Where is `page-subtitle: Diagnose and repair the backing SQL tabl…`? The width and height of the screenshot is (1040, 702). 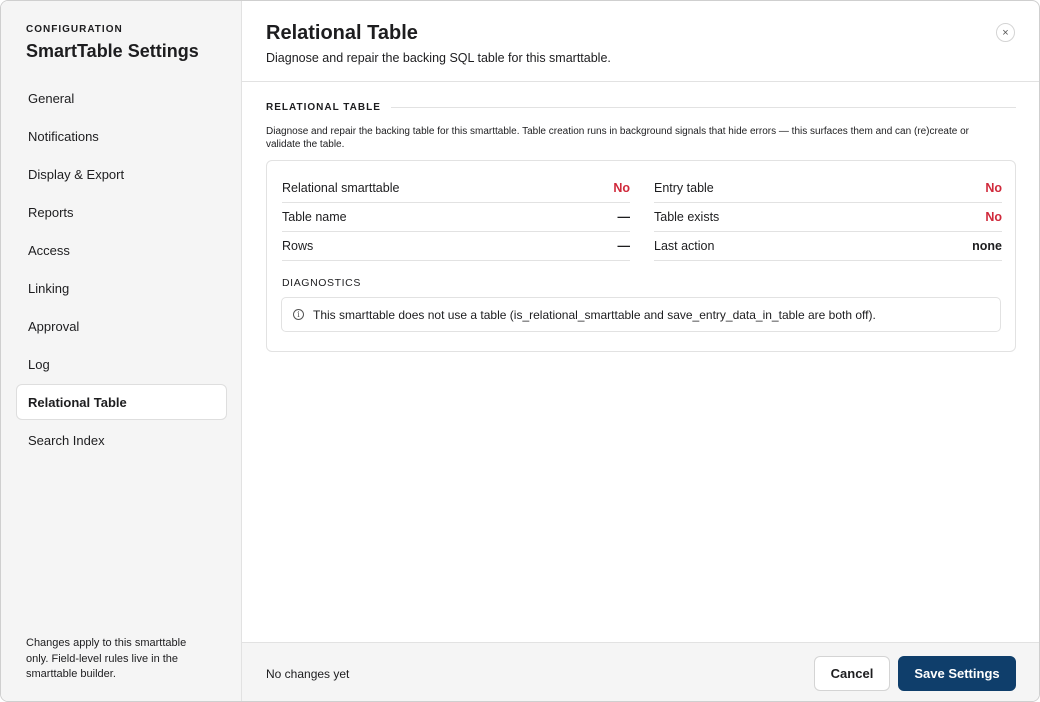 page-subtitle: Diagnose and repair the backing SQL tabl… is located at coordinates (438, 58).